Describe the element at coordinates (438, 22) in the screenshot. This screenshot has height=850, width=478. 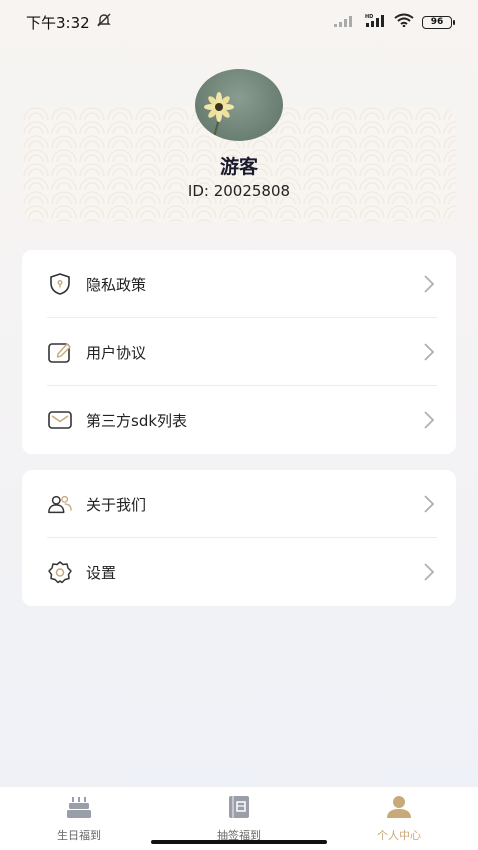
I see `battery-icon: 96` at that location.